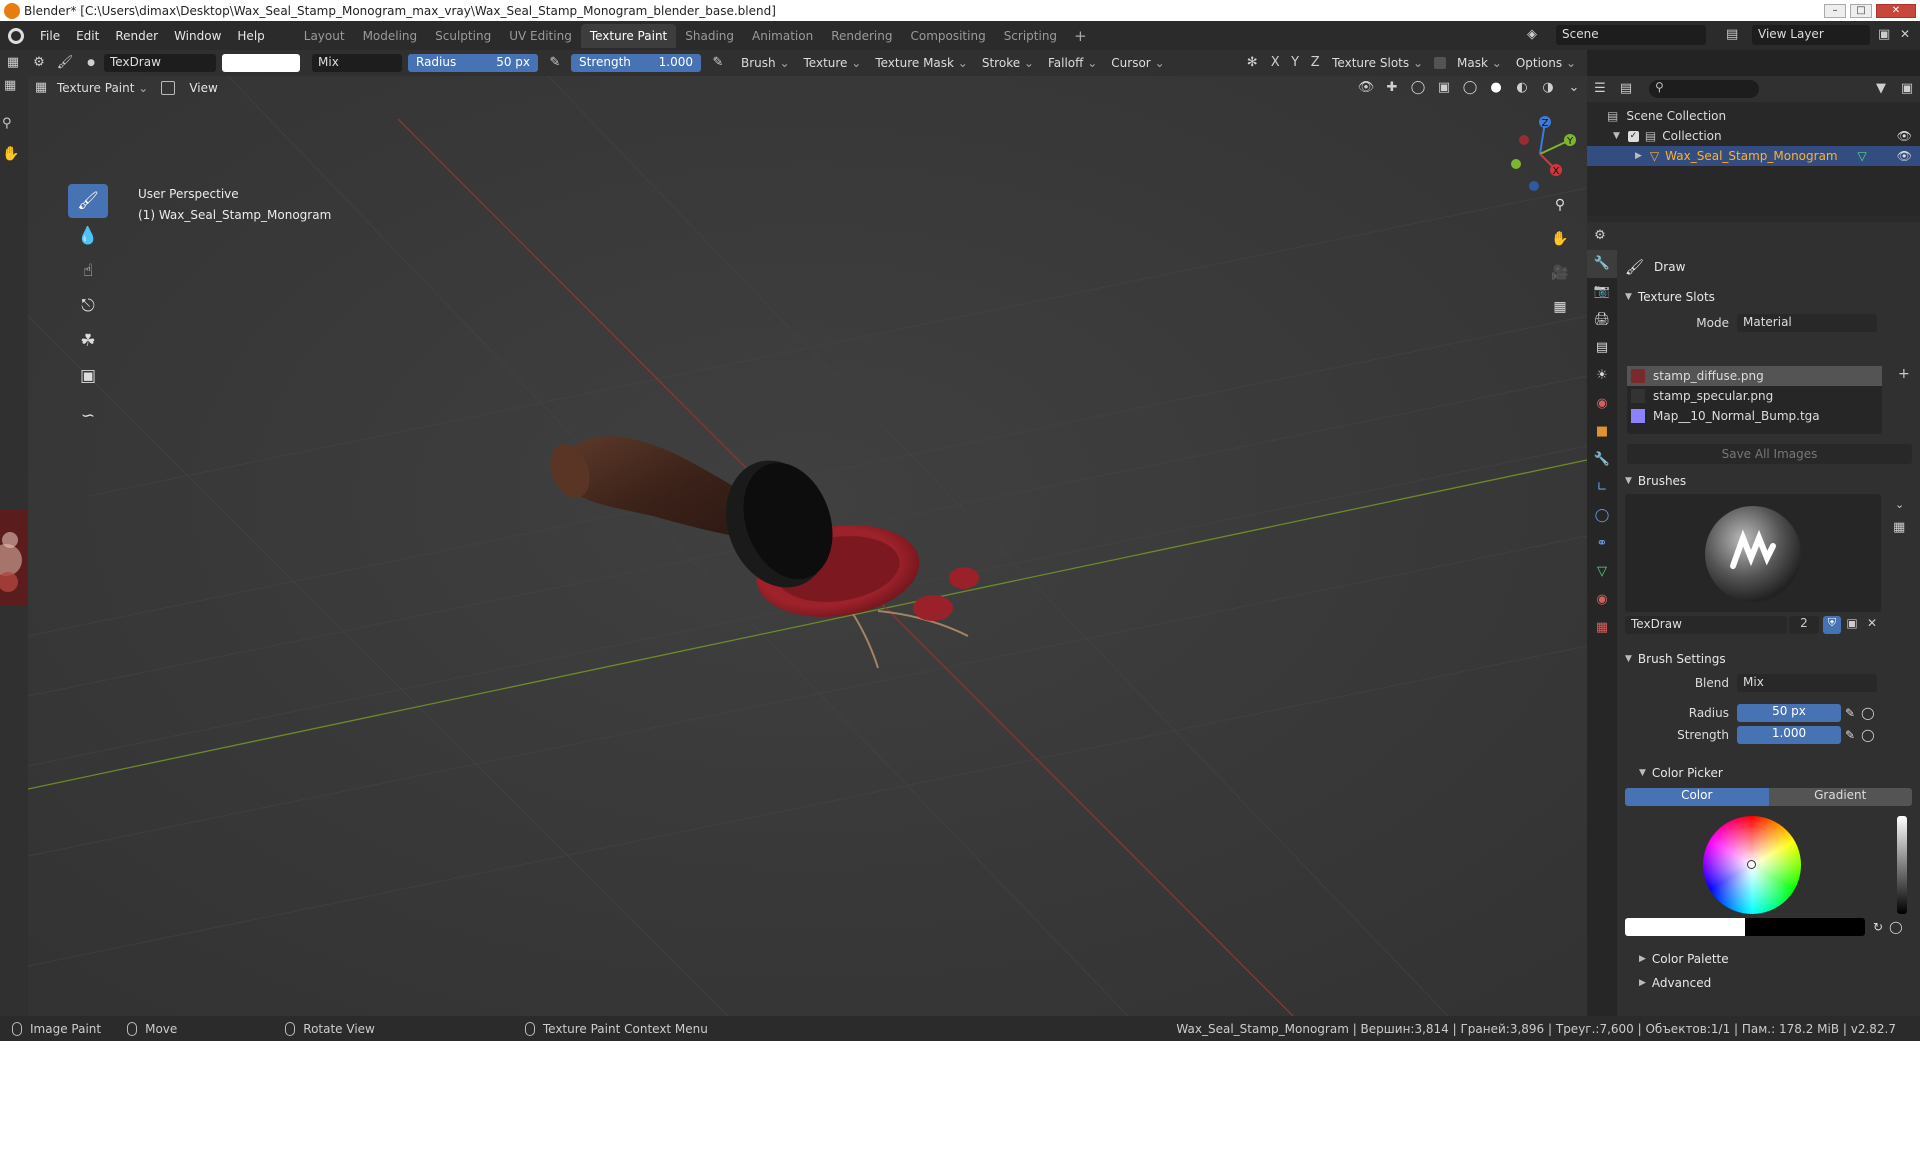 The image size is (1920, 1158). Describe the element at coordinates (1602, 376) in the screenshot. I see `scene-tab-icon: ☀` at that location.